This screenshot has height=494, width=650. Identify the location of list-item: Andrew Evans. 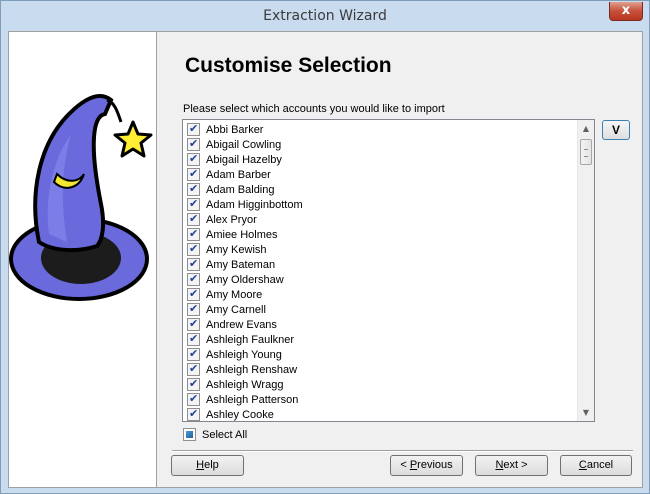
(232, 324).